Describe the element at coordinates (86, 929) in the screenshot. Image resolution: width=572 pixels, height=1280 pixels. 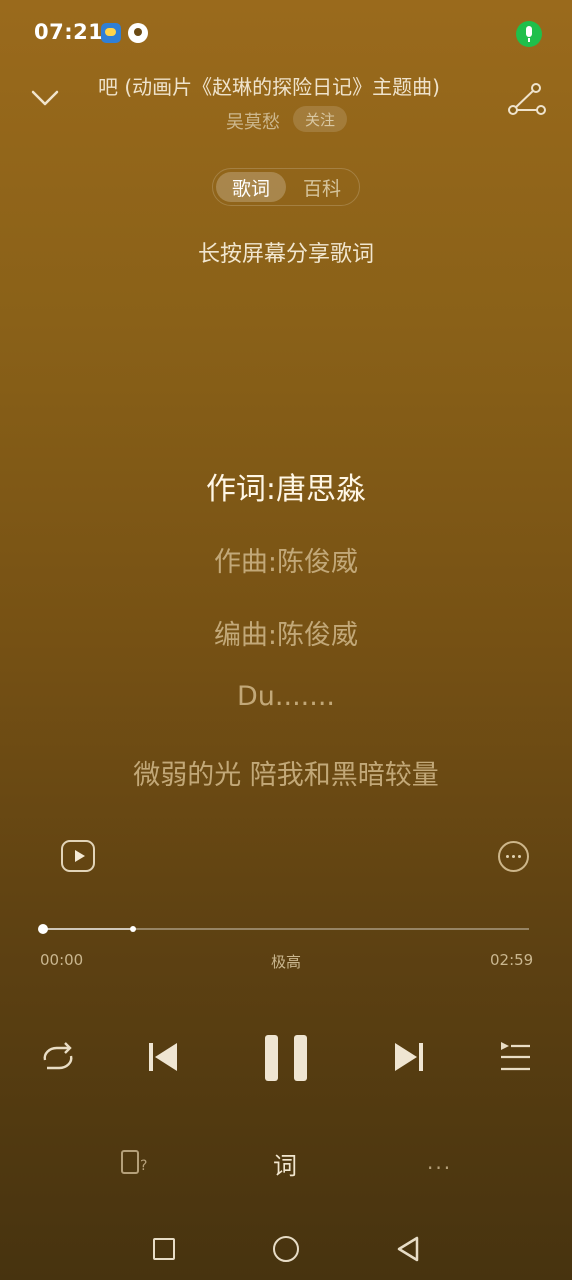
I see `progress-buffer` at that location.